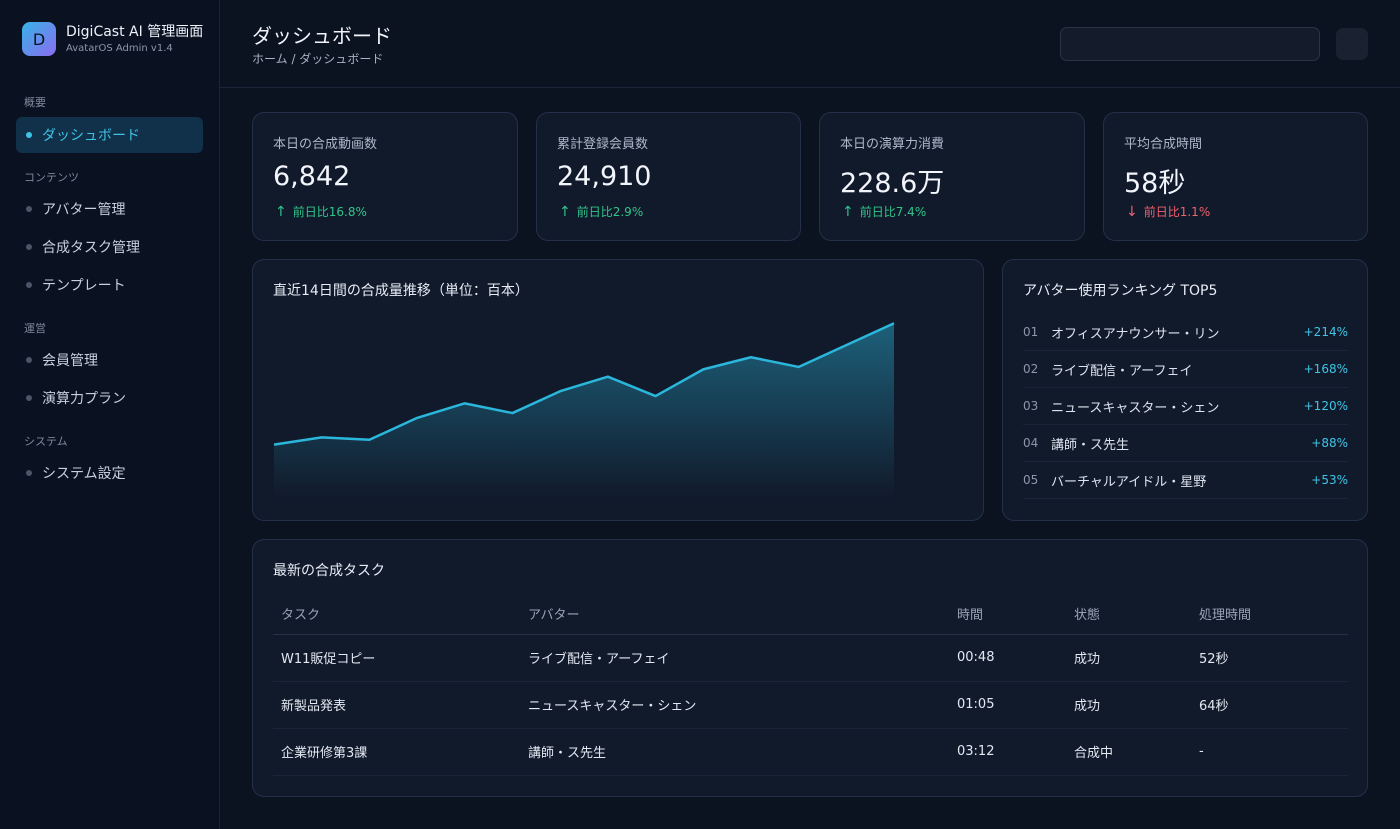 The width and height of the screenshot is (1400, 829). I want to click on sidebar-item-members: 会員管理, so click(109, 360).